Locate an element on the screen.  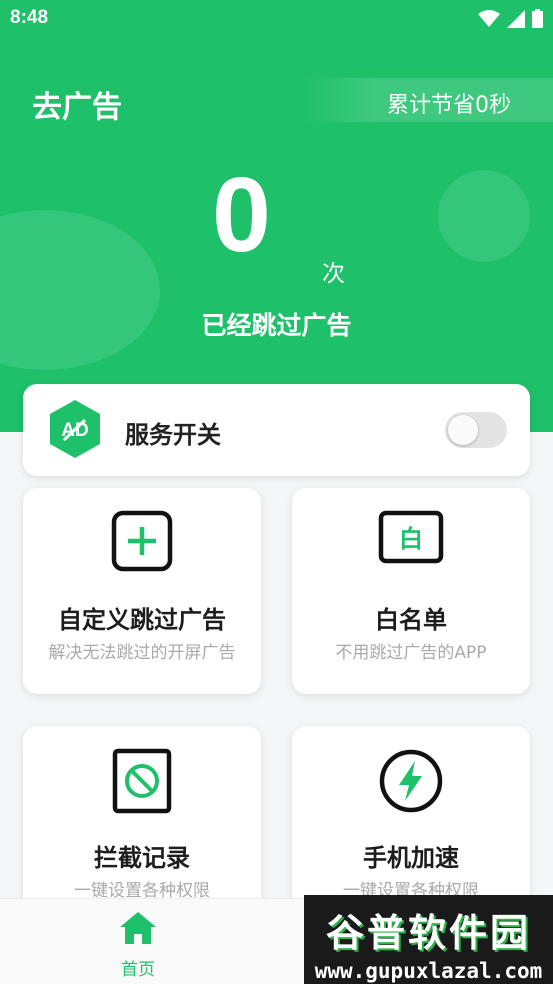
svg-text: 白 is located at coordinates (411, 539).